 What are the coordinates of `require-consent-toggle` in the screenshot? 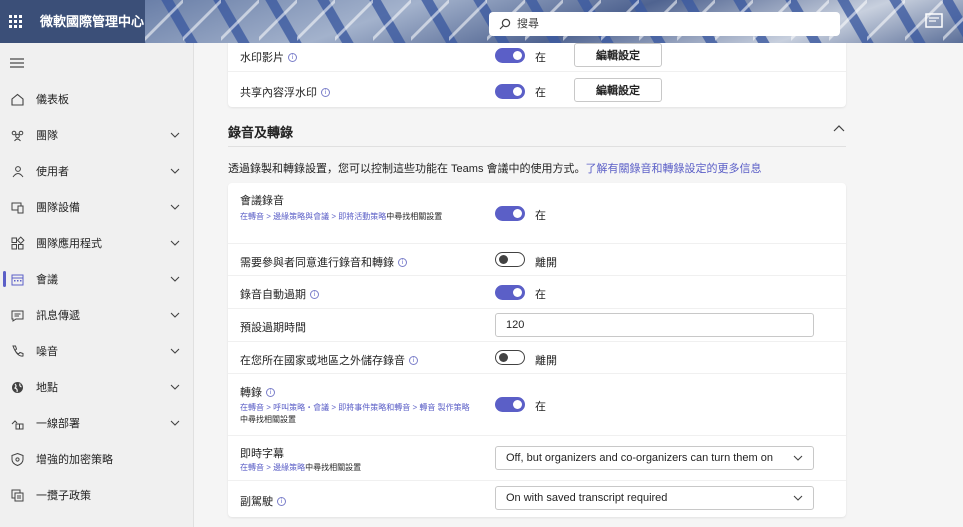 It's located at (510, 259).